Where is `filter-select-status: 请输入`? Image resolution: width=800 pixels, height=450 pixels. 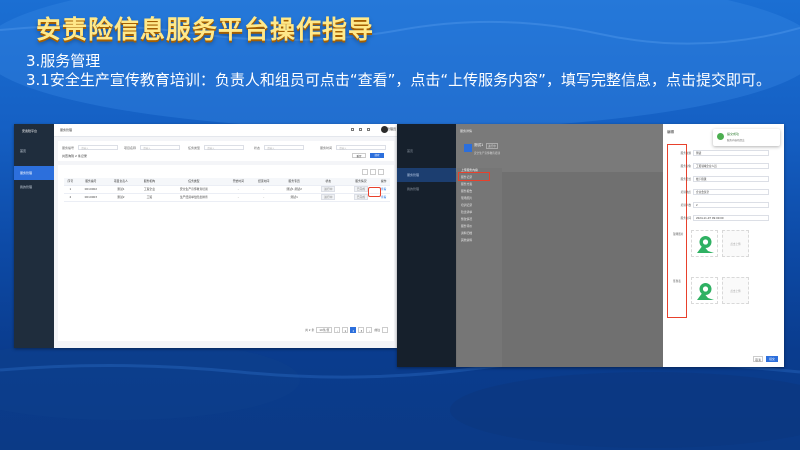 filter-select-status: 请输入 is located at coordinates (284, 147).